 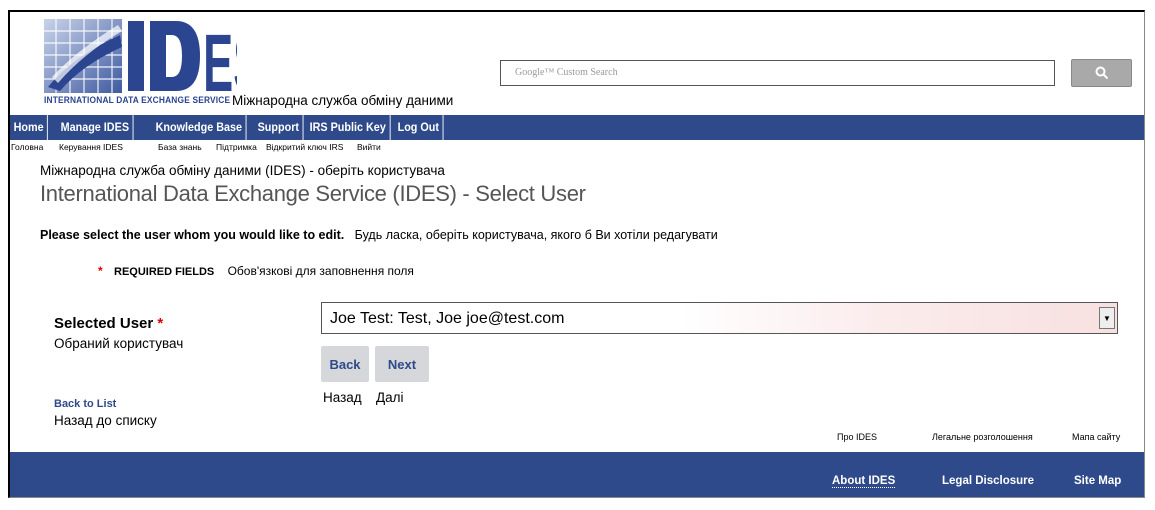 I want to click on nav-irs-public-key-ua: Відкритий ключ IRS, so click(x=305, y=147).